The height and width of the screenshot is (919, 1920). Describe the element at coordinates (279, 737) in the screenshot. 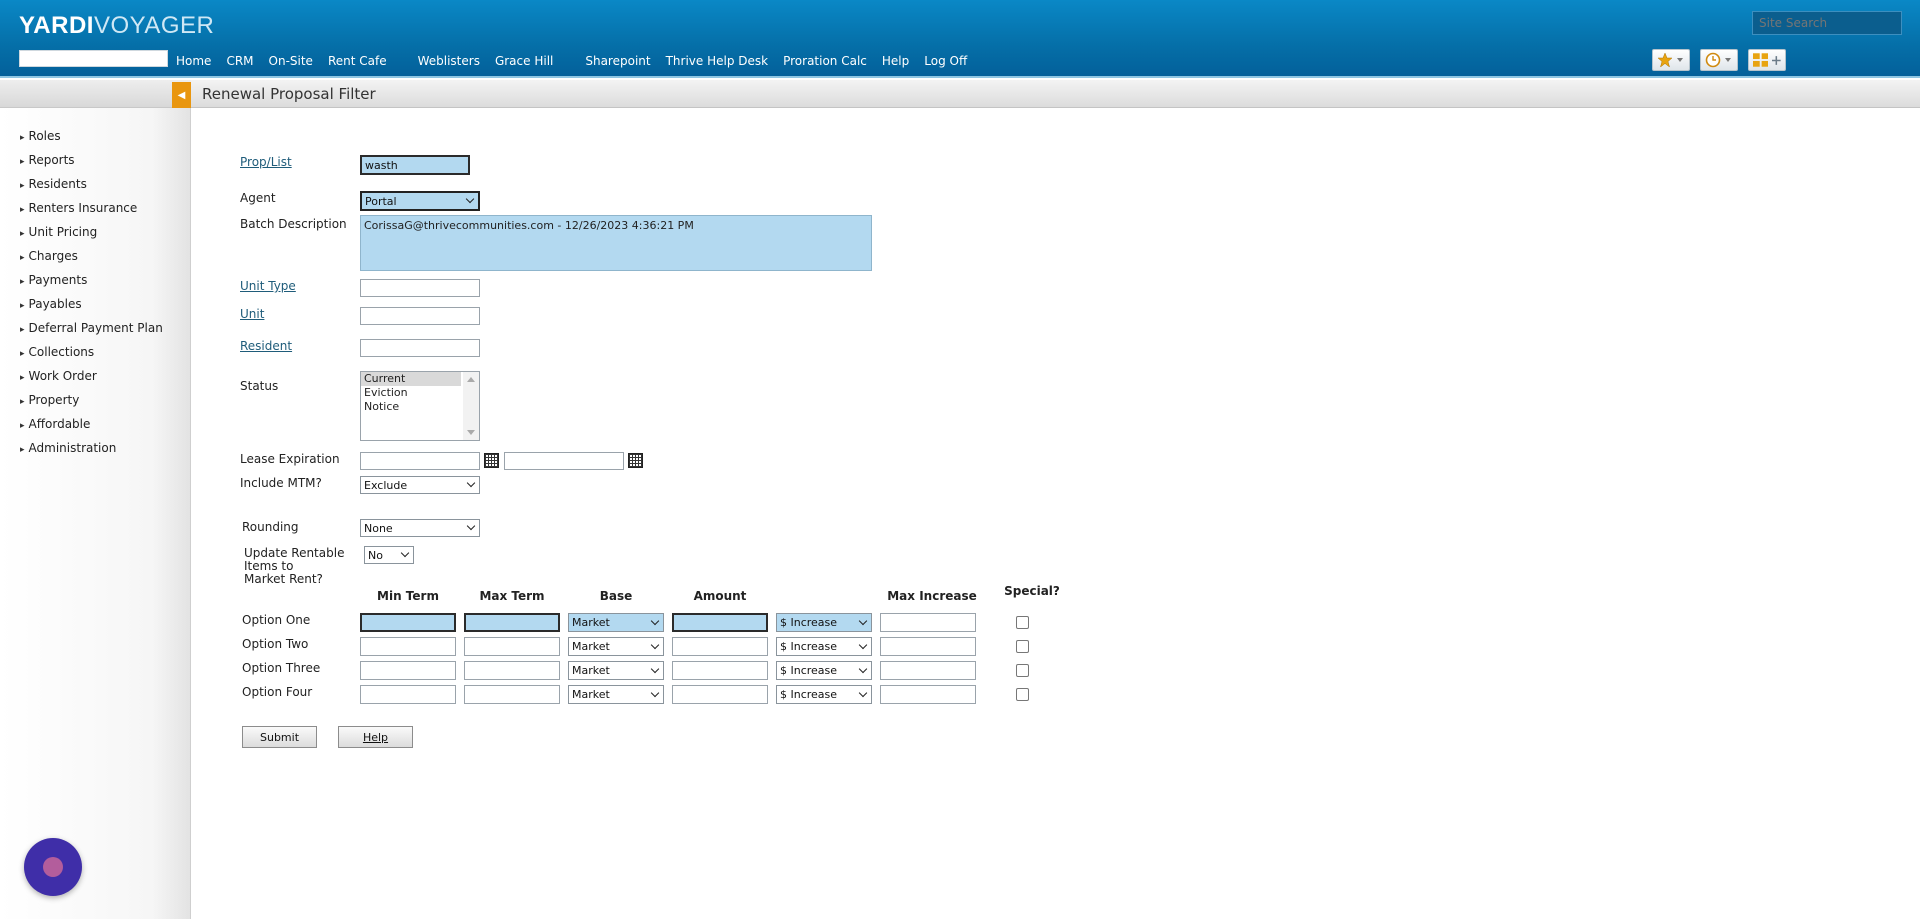

I see `submit-button: Submit` at that location.